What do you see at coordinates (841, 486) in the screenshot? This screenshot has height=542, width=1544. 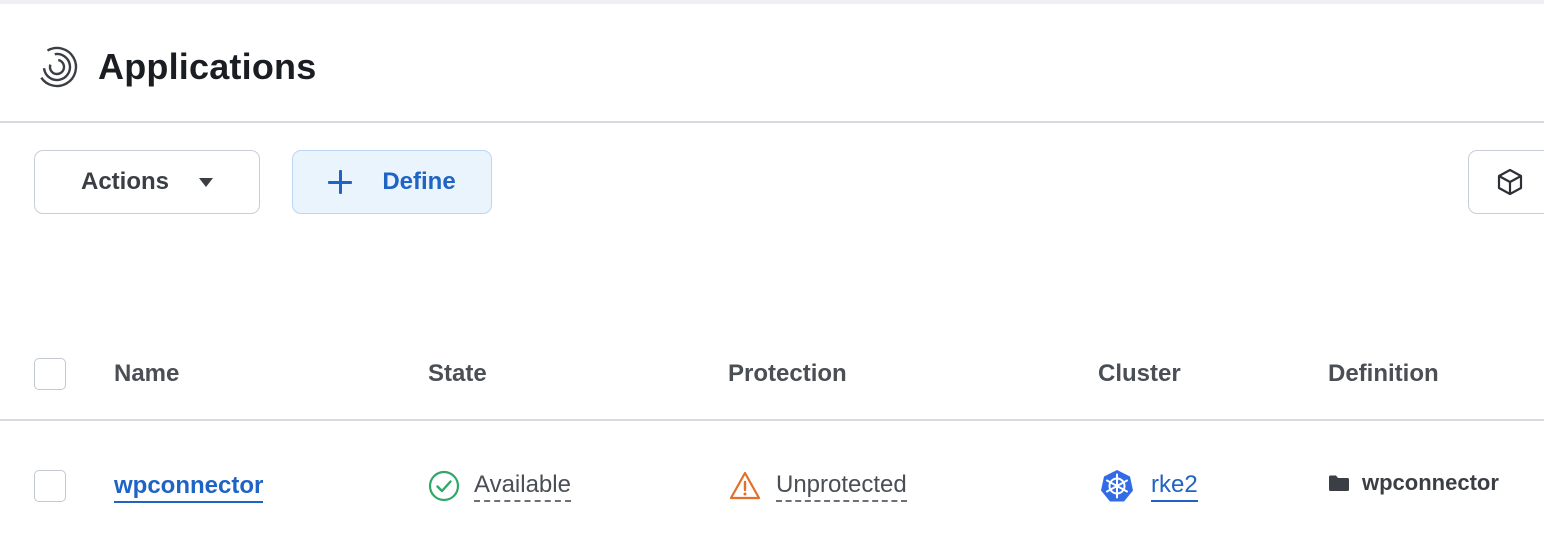 I see `protection-label: Unprotected` at bounding box center [841, 486].